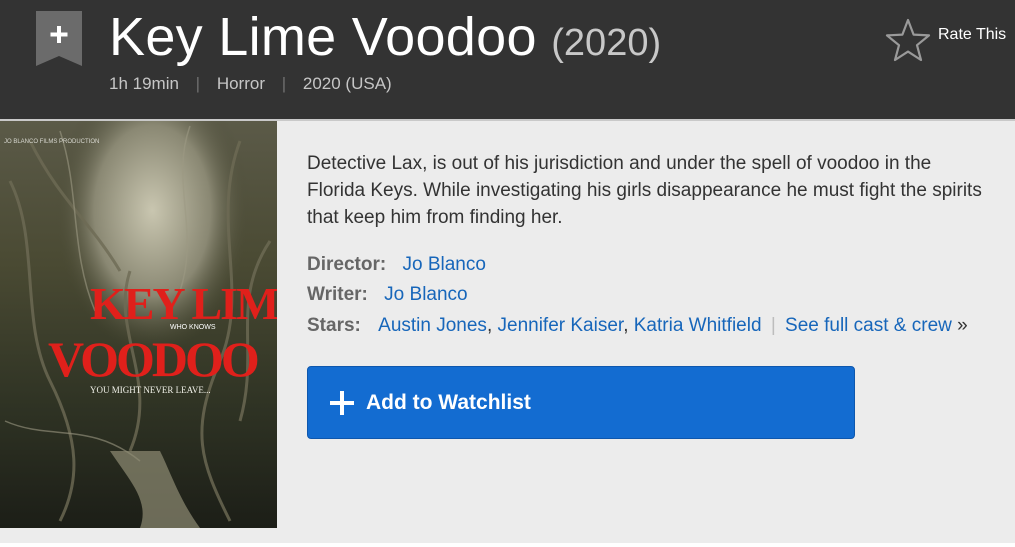  Describe the element at coordinates (183, 303) in the screenshot. I see `poster-title-line1: KEY LIME` at that location.